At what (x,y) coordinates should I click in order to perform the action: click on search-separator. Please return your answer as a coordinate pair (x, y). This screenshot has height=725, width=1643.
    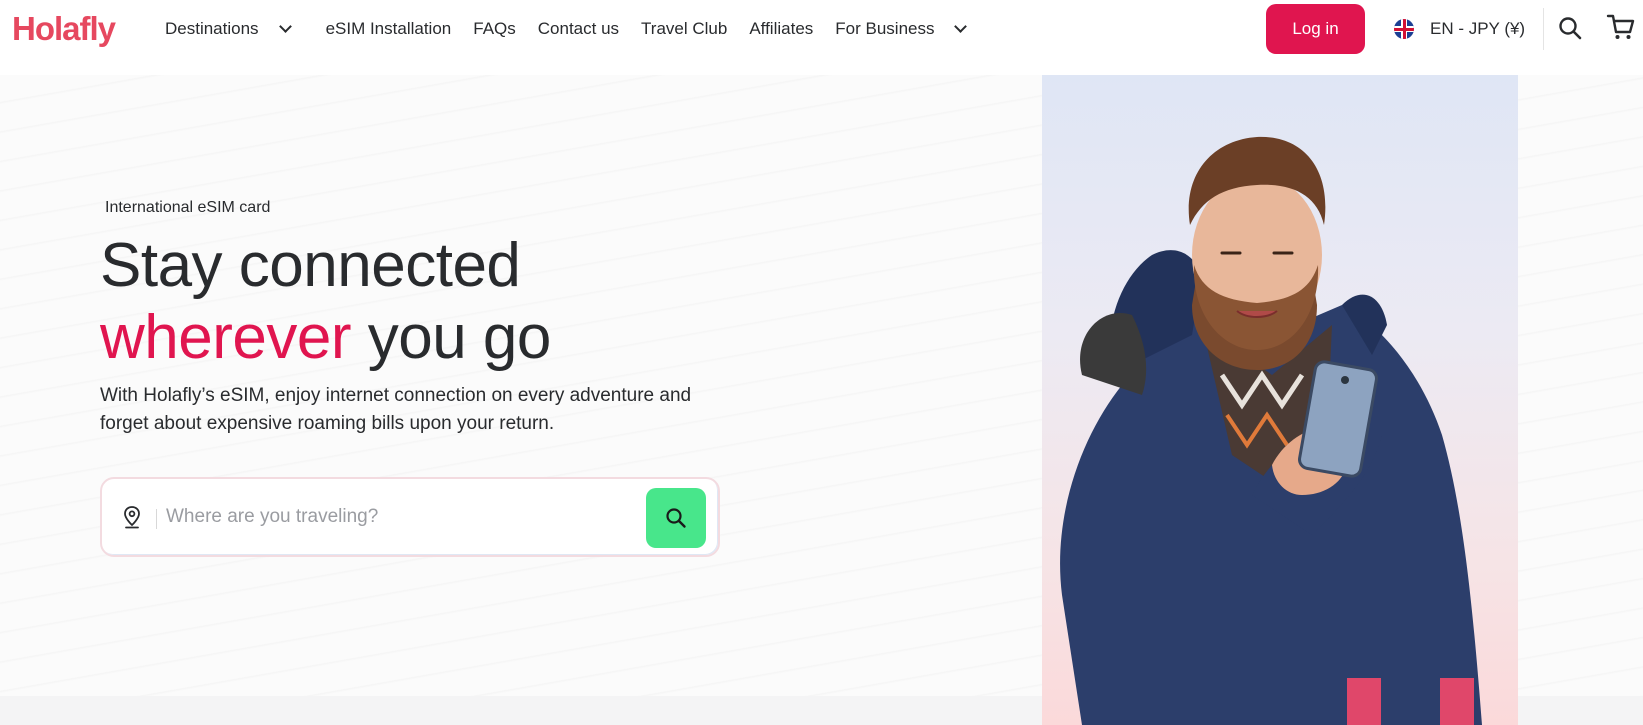
    Looking at the image, I should click on (156, 519).